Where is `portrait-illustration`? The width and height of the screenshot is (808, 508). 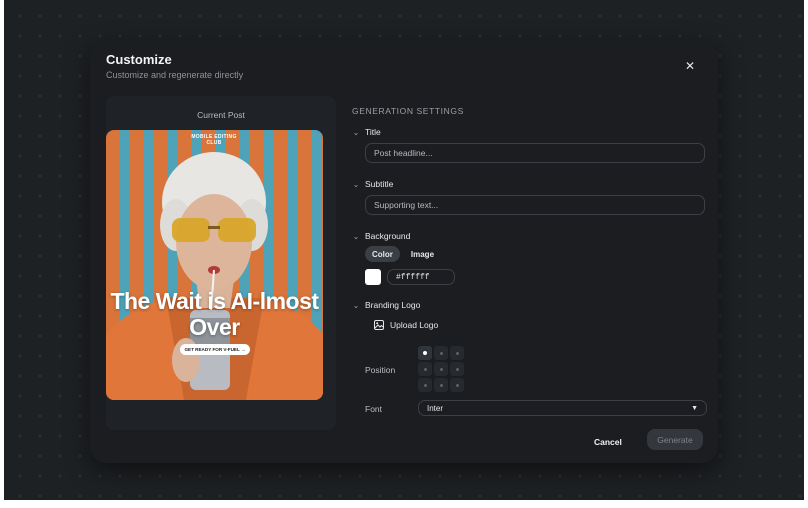
portrait-illustration is located at coordinates (214, 276).